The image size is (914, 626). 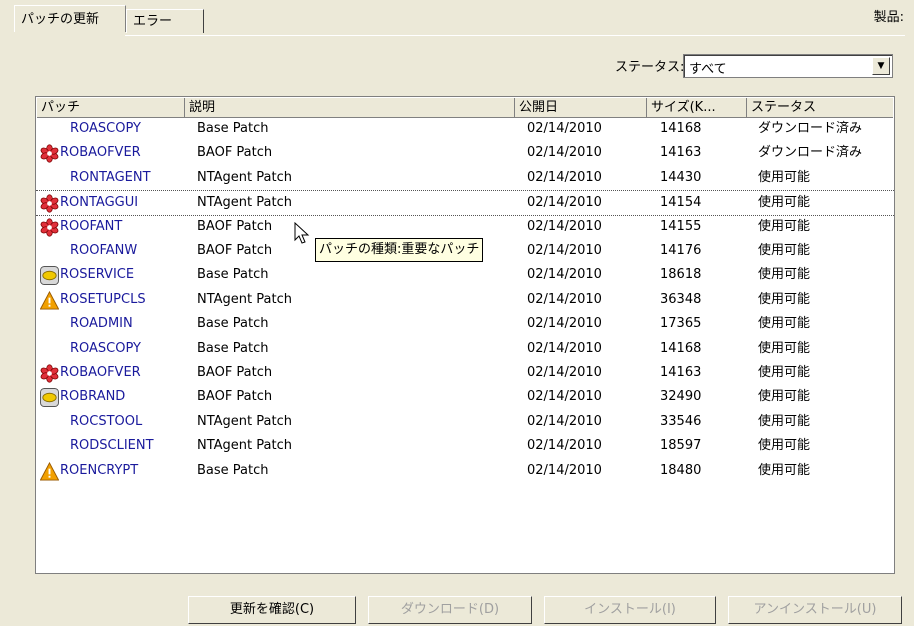 What do you see at coordinates (110, 177) in the screenshot?
I see `cell-patch: RONTAGENT` at bounding box center [110, 177].